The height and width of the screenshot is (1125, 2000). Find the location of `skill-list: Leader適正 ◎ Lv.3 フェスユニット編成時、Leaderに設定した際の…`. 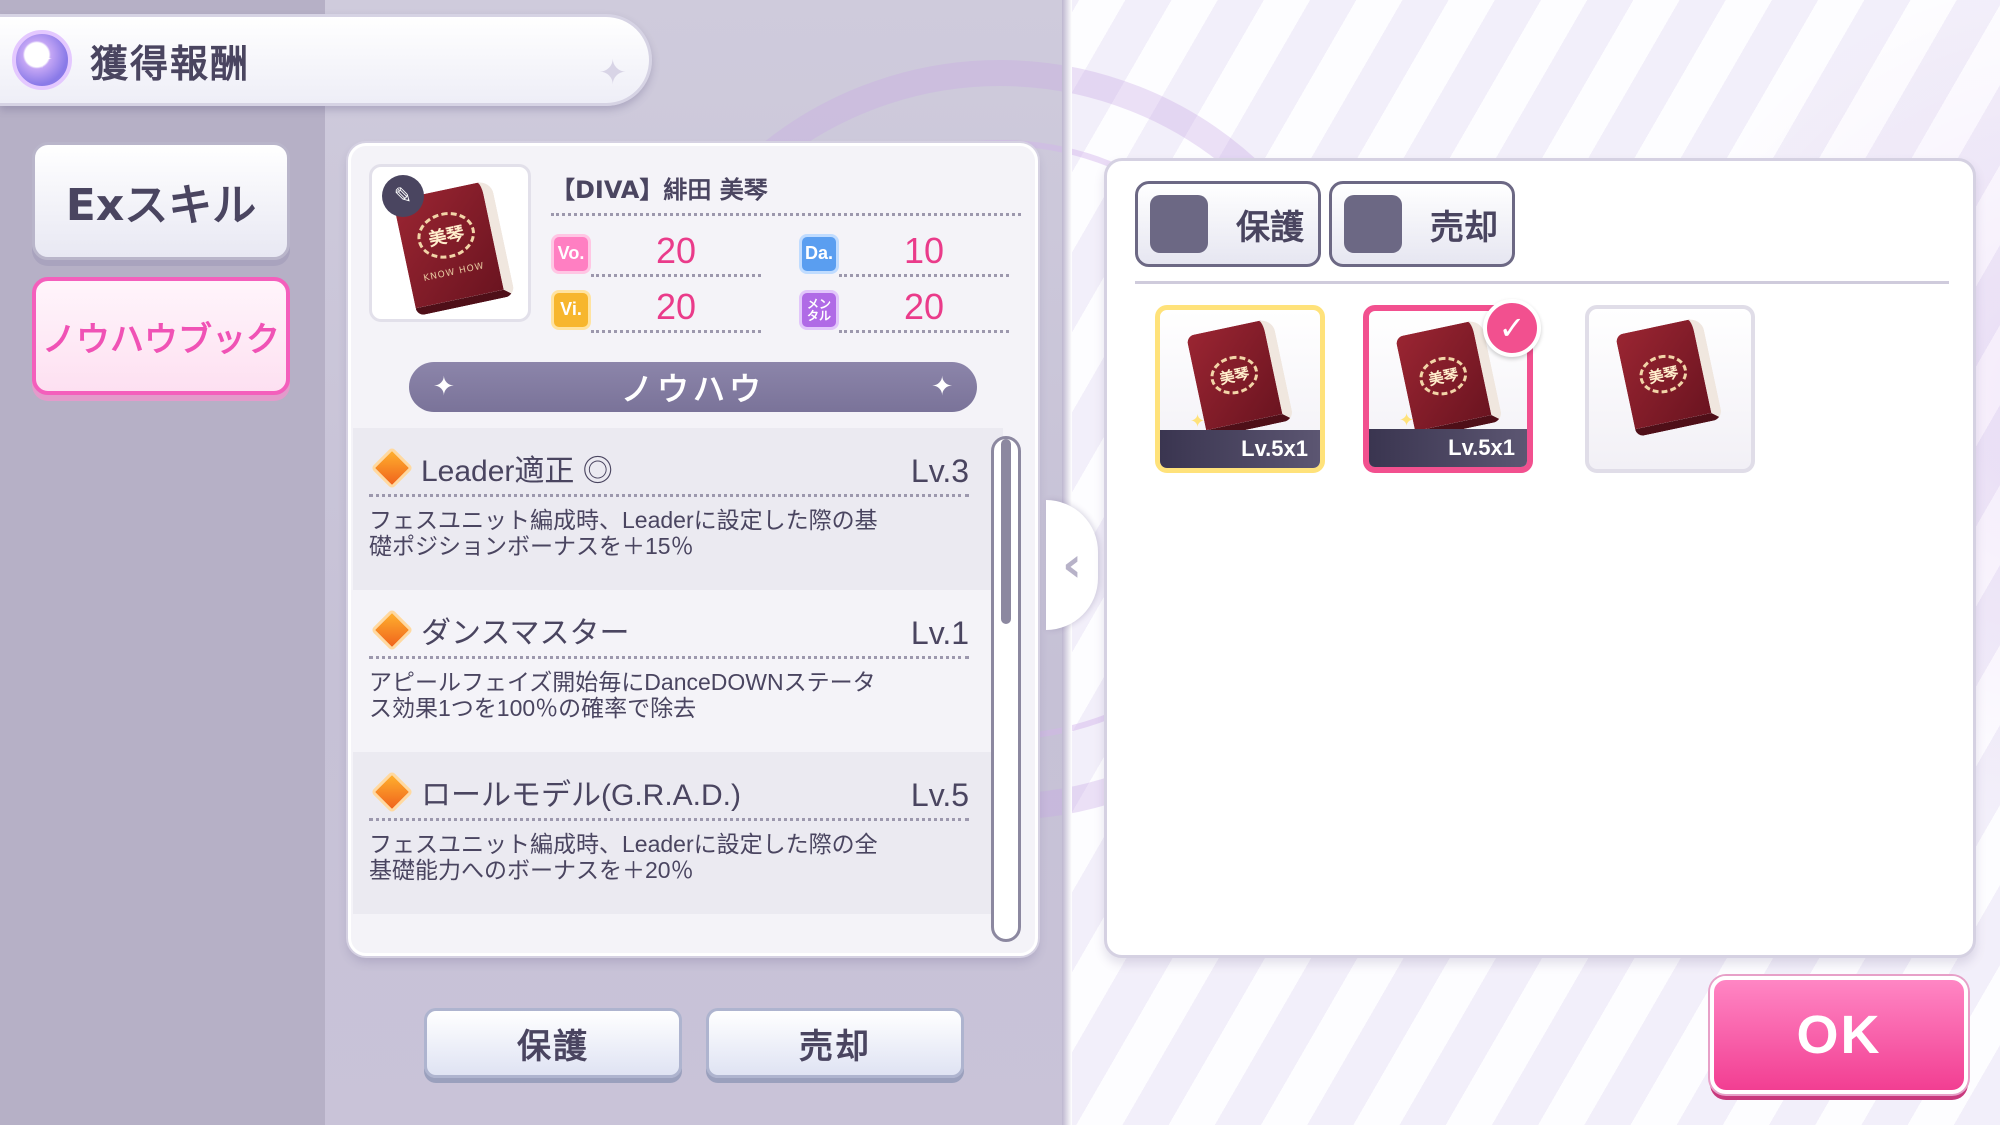

skill-list: Leader適正 ◎ Lv.3 フェスユニット編成時、Leaderに設定した際の… is located at coordinates (678, 683).